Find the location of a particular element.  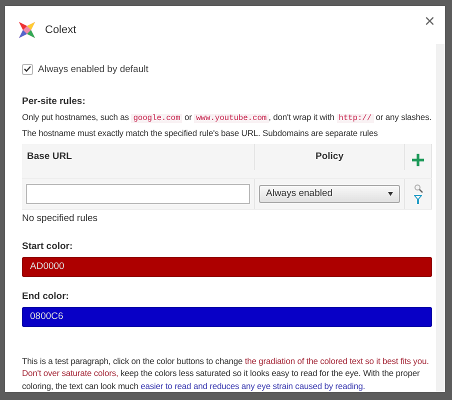

url-input is located at coordinates (138, 194).